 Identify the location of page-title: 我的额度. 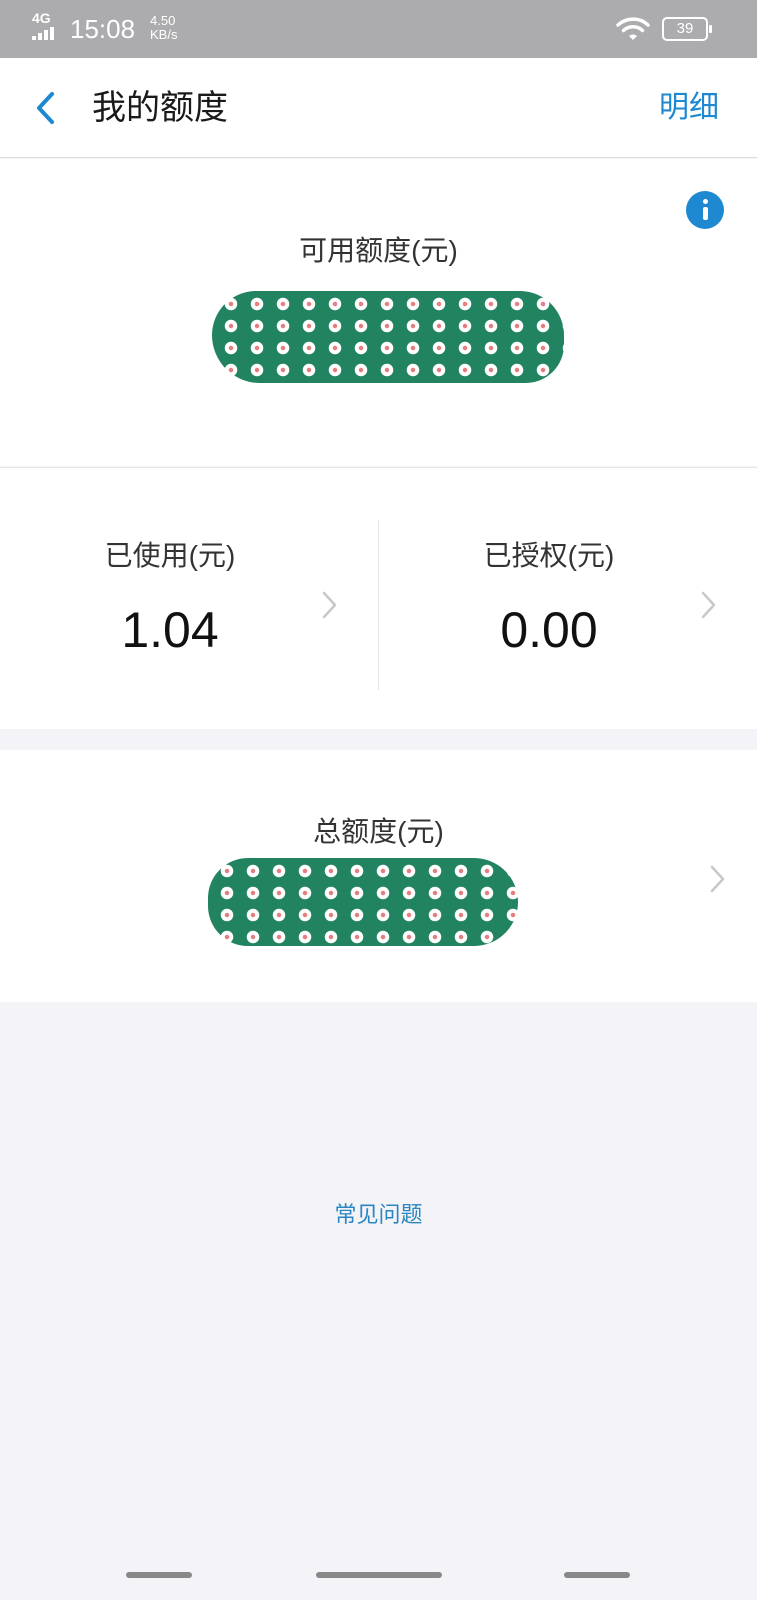
(160, 108).